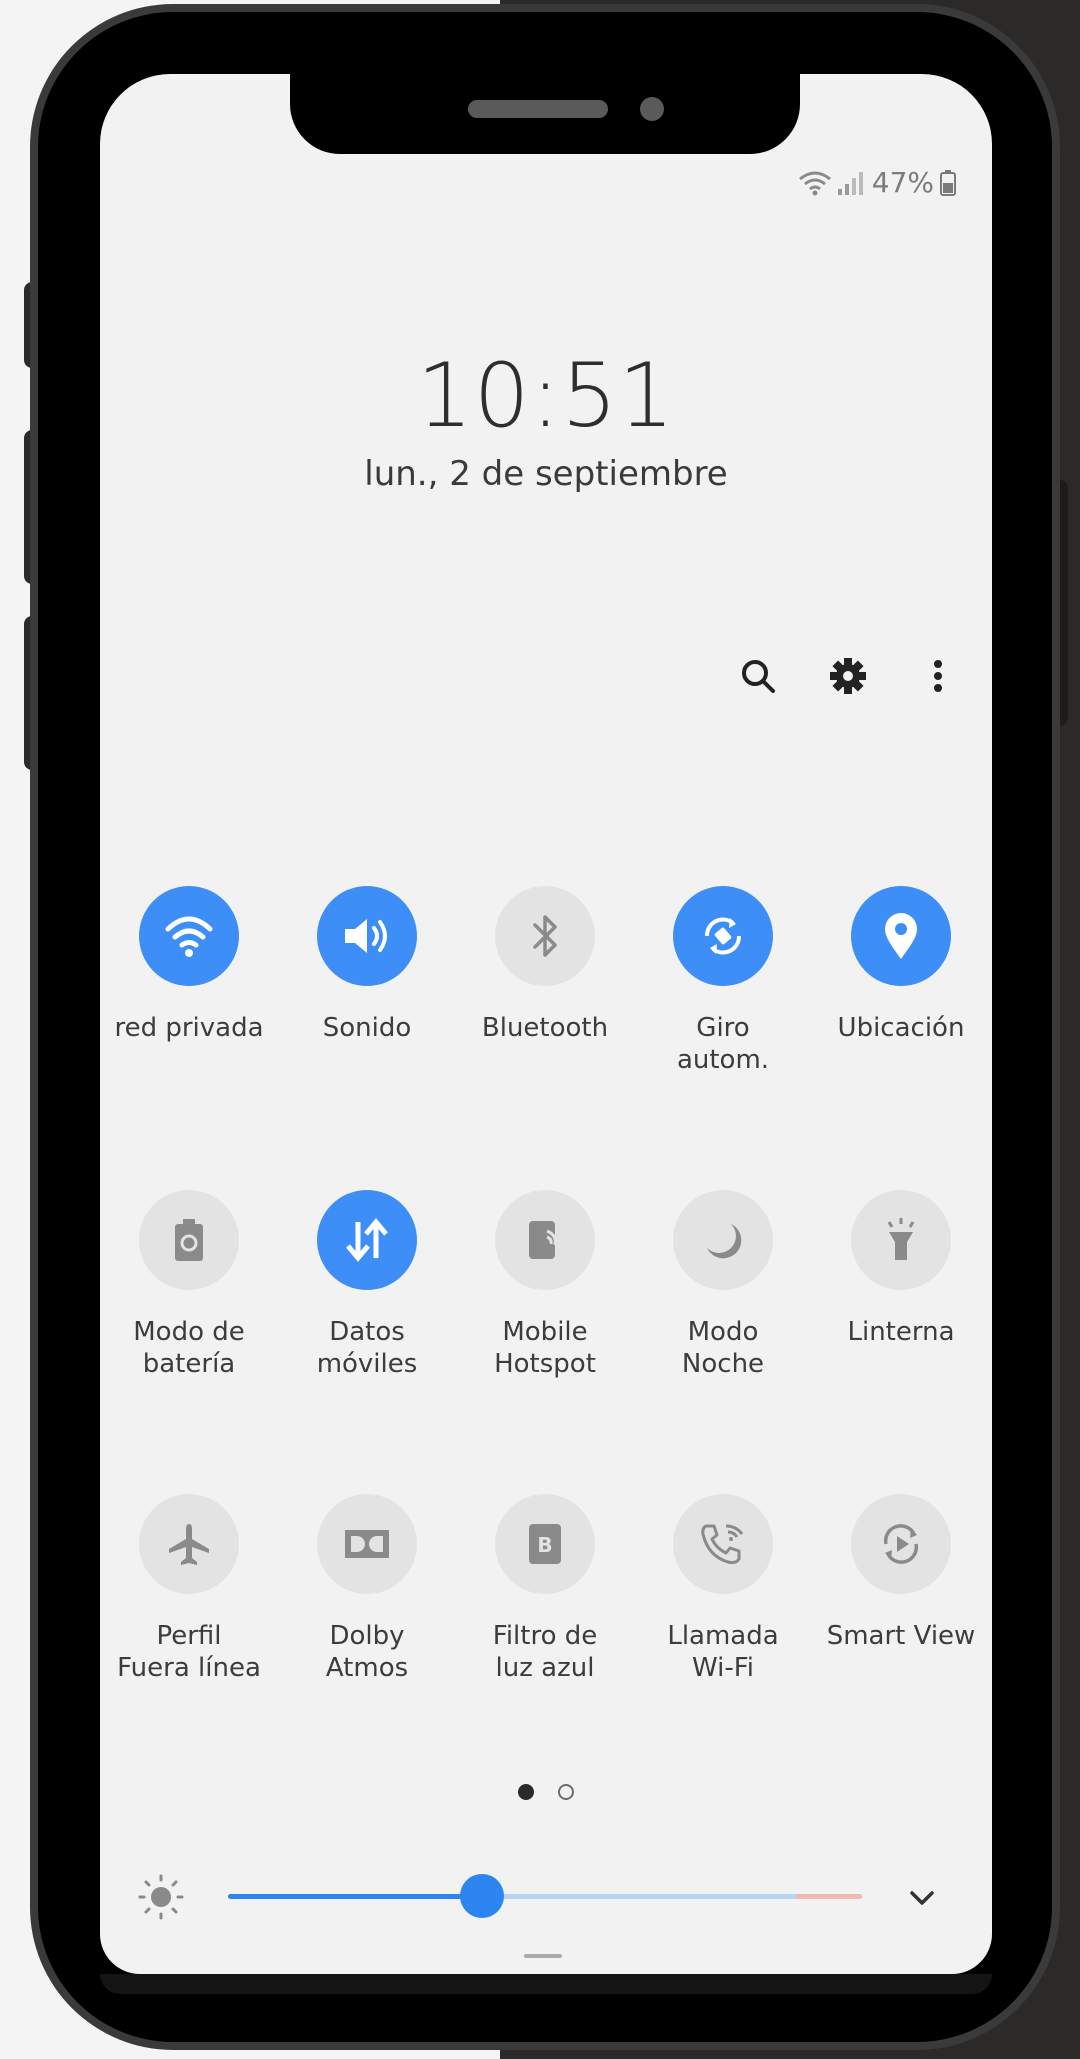 Image resolution: width=1080 pixels, height=2059 pixels. I want to click on tile-label: Sonido, so click(367, 1028).